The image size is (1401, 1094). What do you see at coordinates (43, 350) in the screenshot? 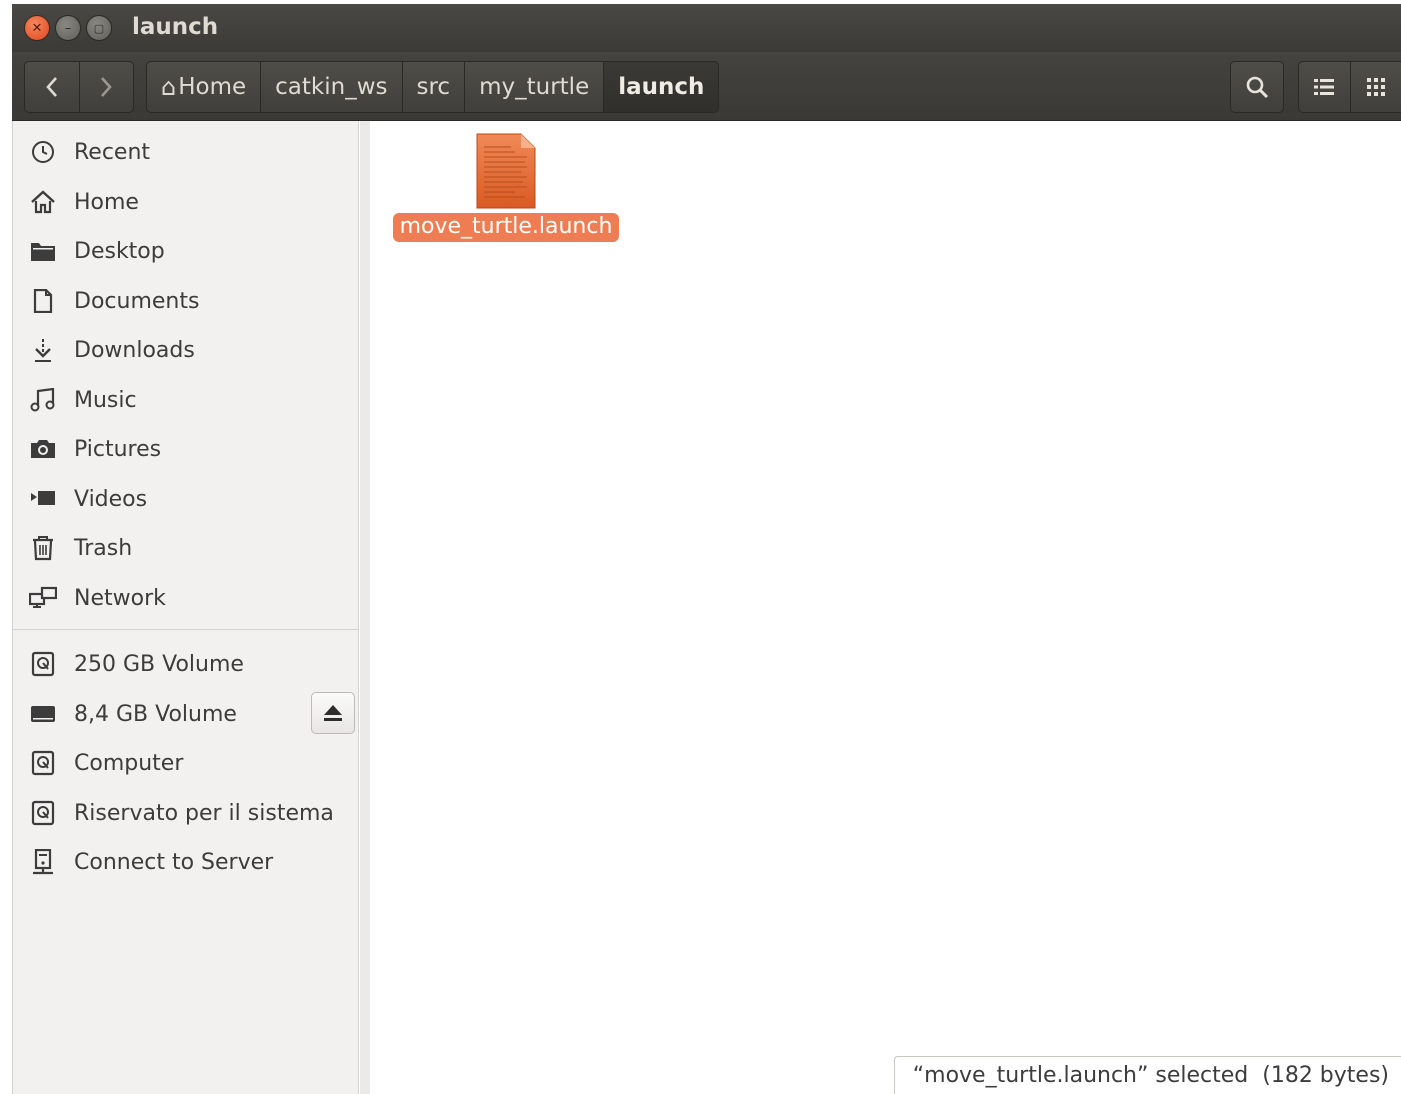
I see `download-icon` at bounding box center [43, 350].